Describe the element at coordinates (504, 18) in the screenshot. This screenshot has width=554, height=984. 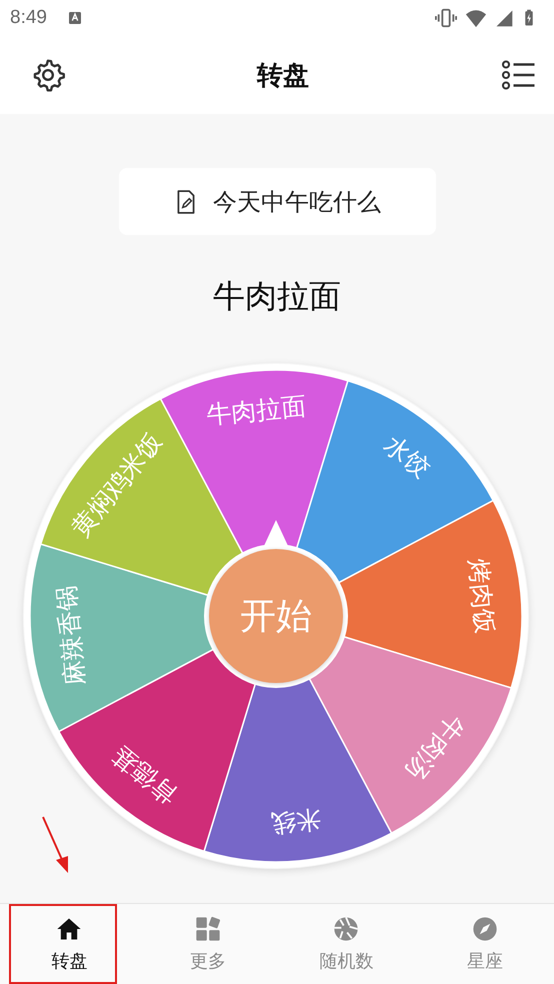
I see `signal-icon` at that location.